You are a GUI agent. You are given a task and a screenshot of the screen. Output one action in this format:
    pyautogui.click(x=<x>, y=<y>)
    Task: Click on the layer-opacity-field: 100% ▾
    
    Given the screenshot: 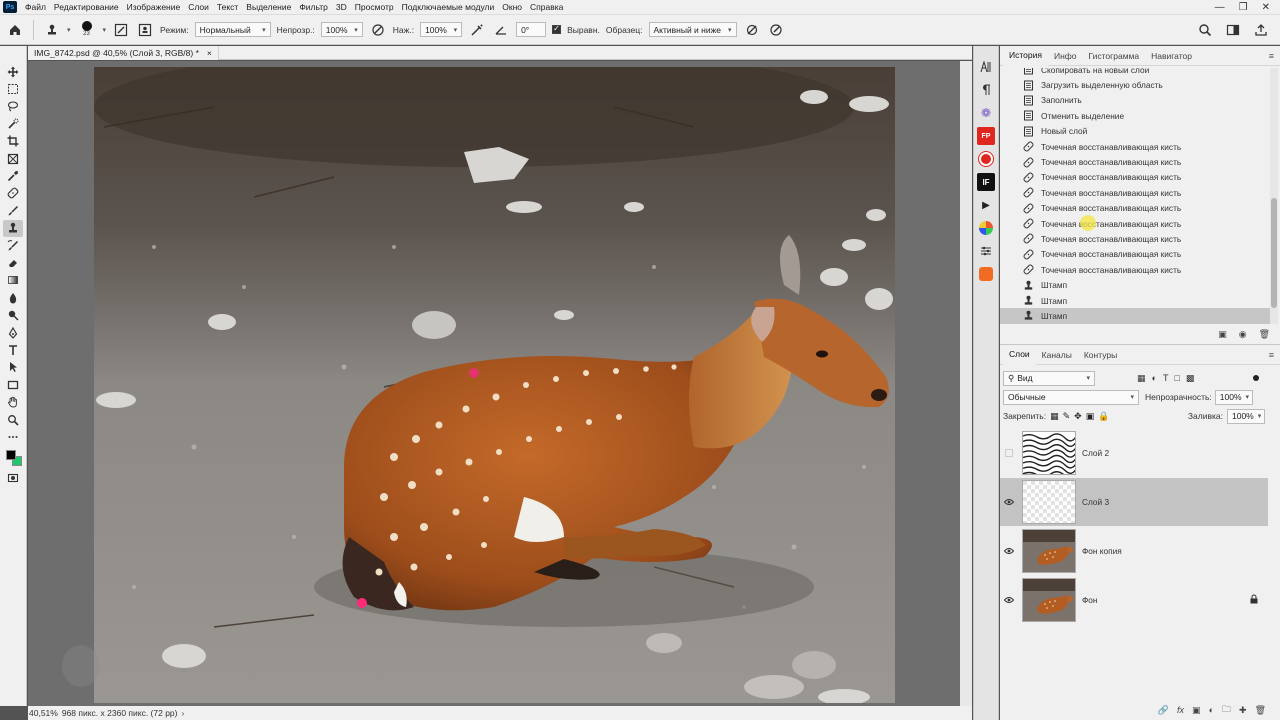 What is the action you would take?
    pyautogui.click(x=1233, y=397)
    